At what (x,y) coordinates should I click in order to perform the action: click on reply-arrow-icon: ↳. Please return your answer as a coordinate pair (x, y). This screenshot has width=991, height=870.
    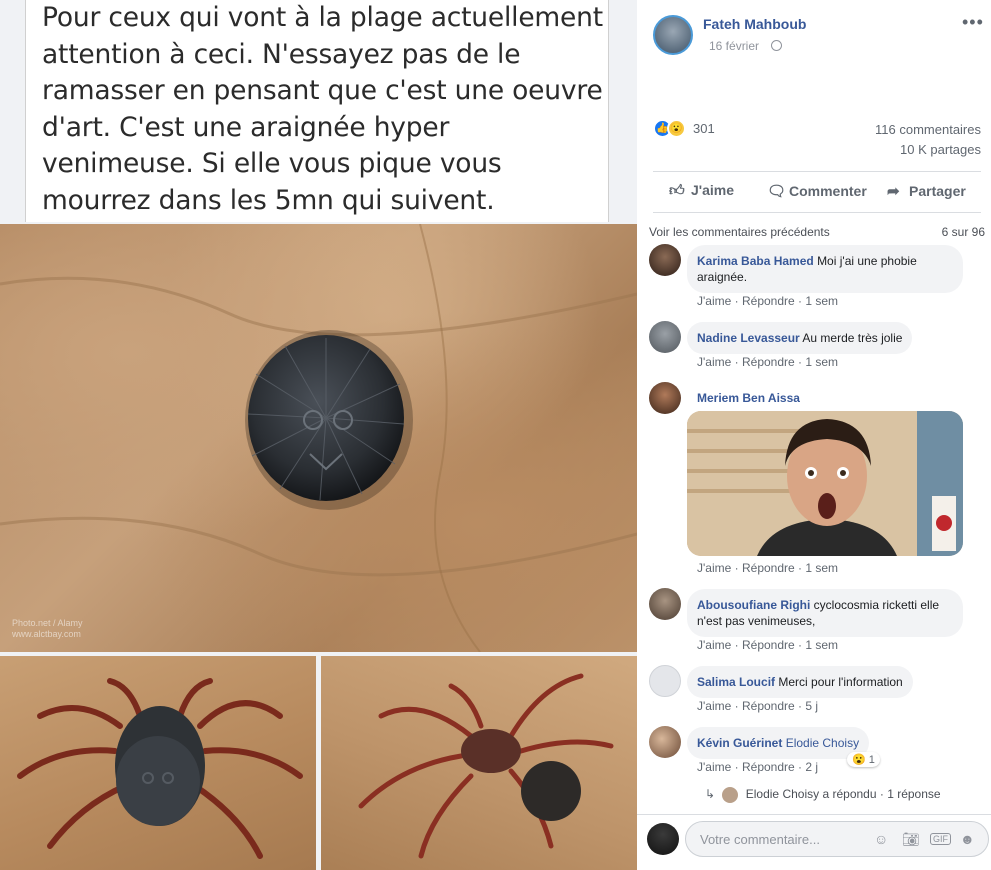
    Looking at the image, I should click on (710, 794).